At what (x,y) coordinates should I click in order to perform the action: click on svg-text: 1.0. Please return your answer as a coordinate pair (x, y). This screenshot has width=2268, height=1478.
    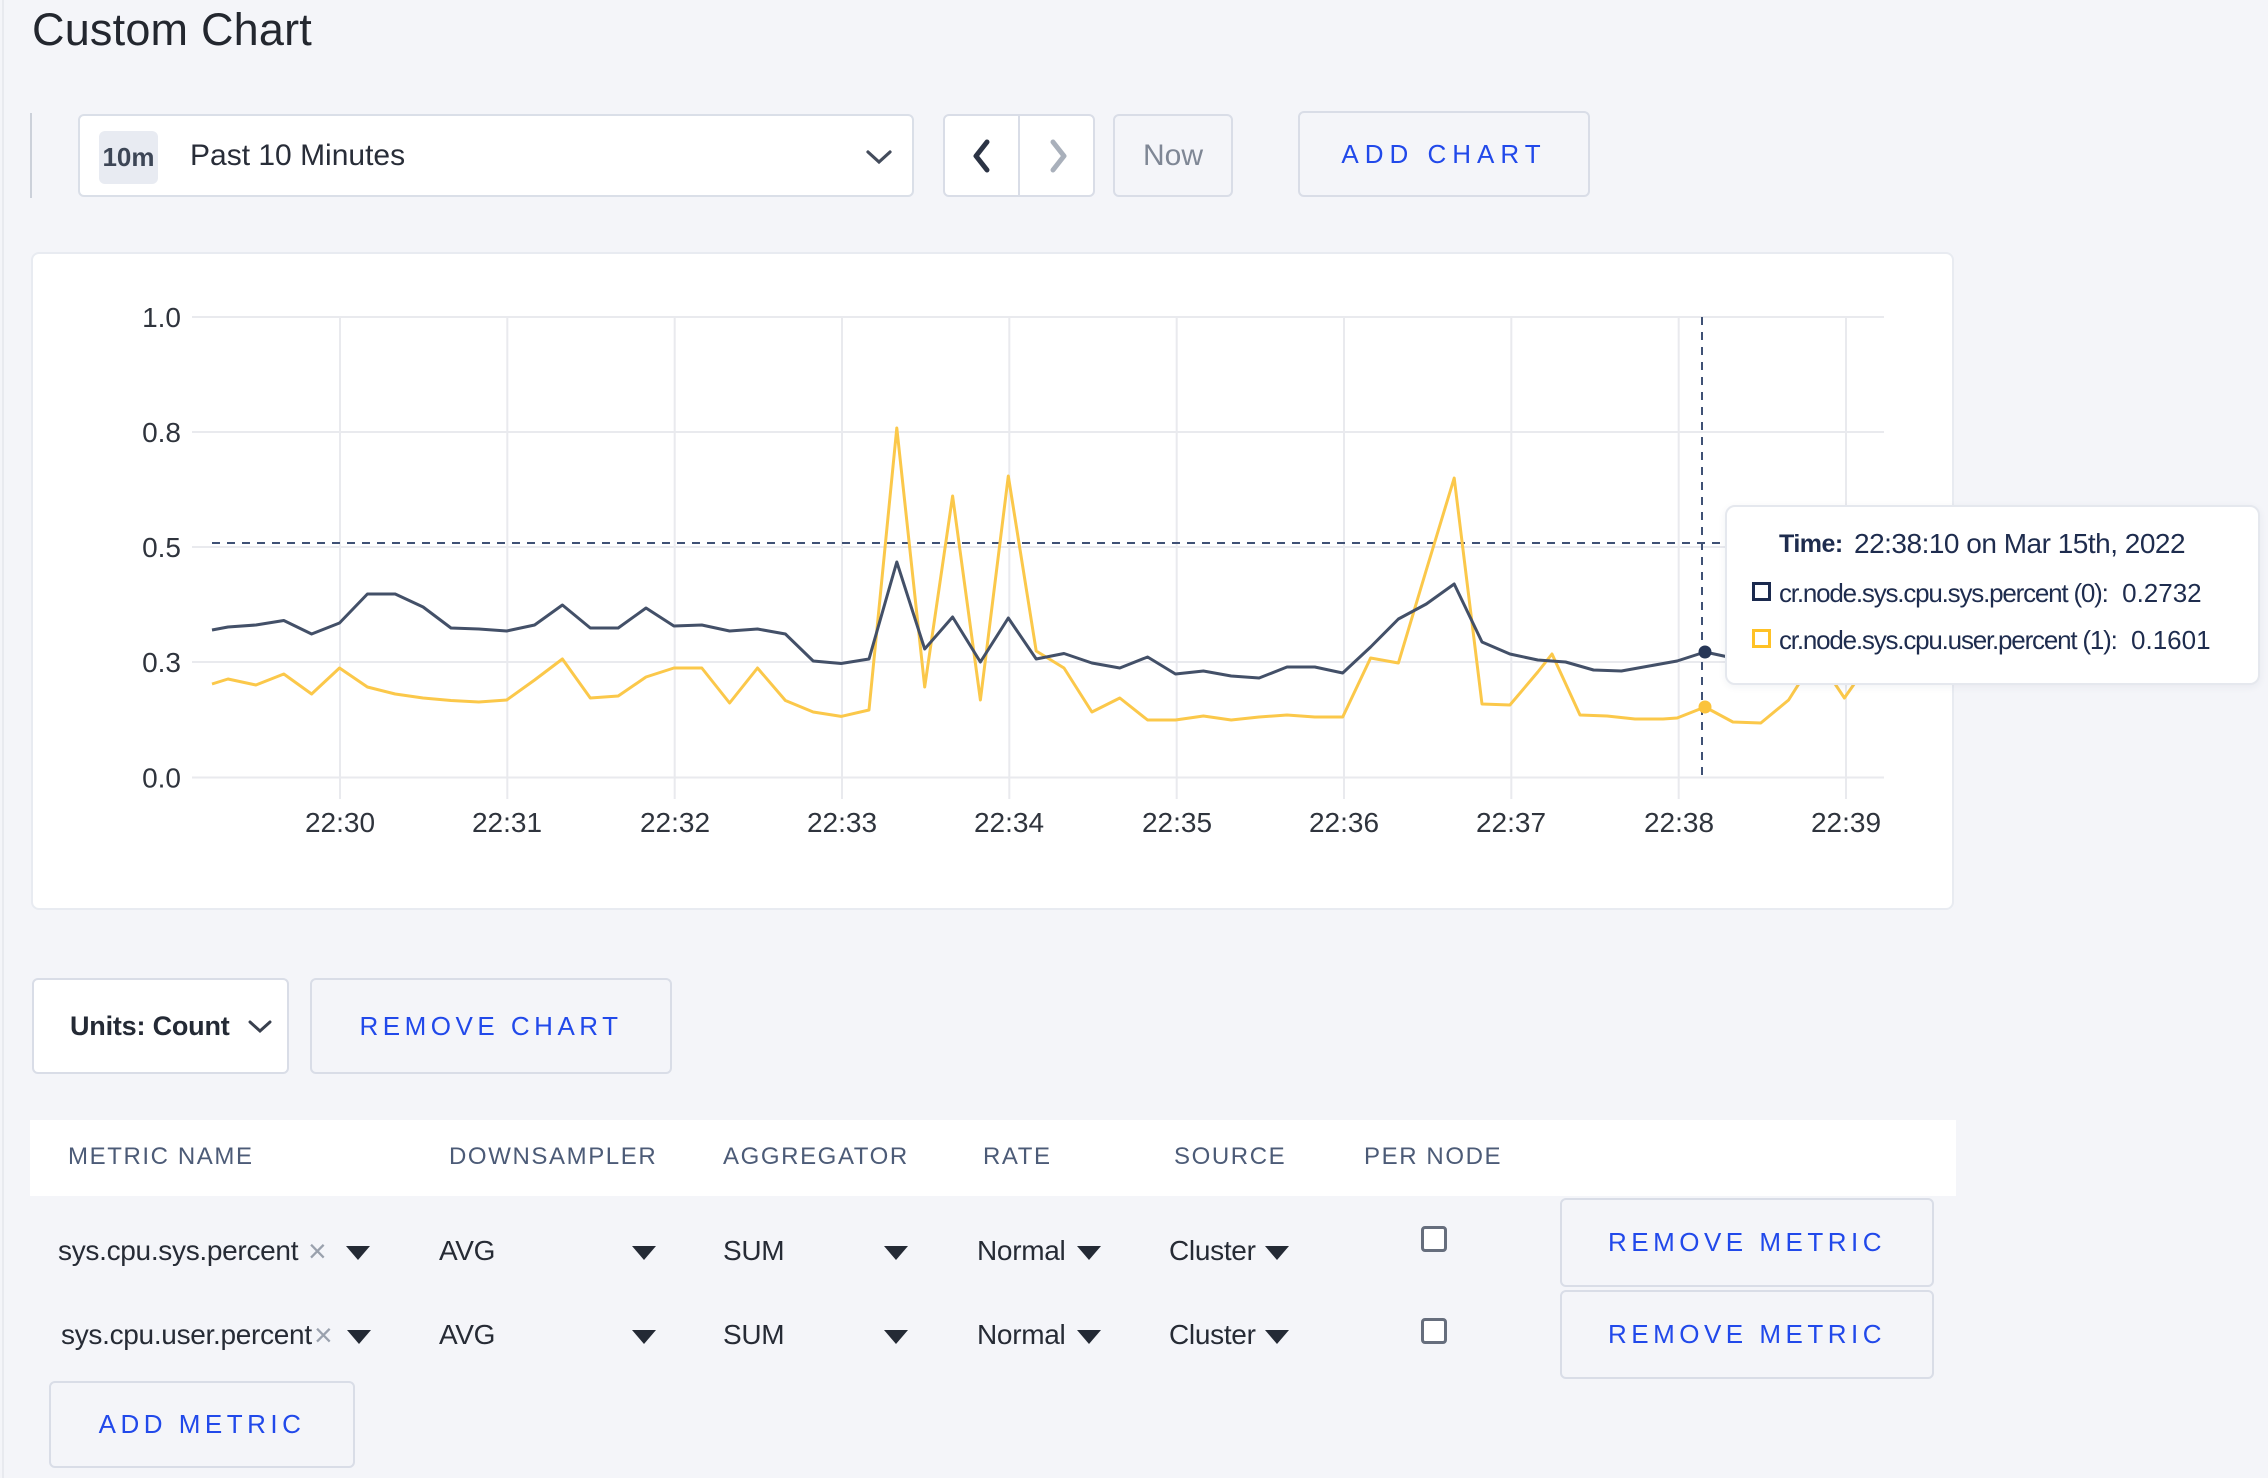
    Looking at the image, I should click on (161, 317).